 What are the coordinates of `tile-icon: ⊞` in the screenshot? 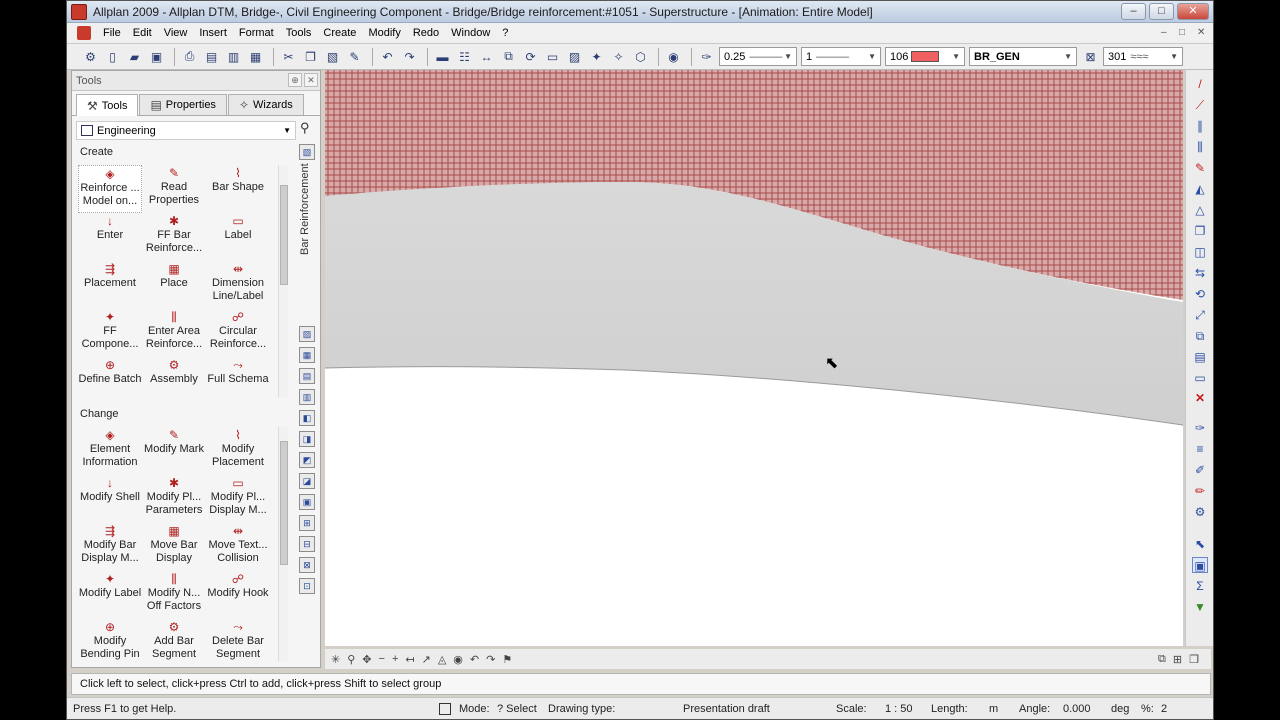 It's located at (1177, 659).